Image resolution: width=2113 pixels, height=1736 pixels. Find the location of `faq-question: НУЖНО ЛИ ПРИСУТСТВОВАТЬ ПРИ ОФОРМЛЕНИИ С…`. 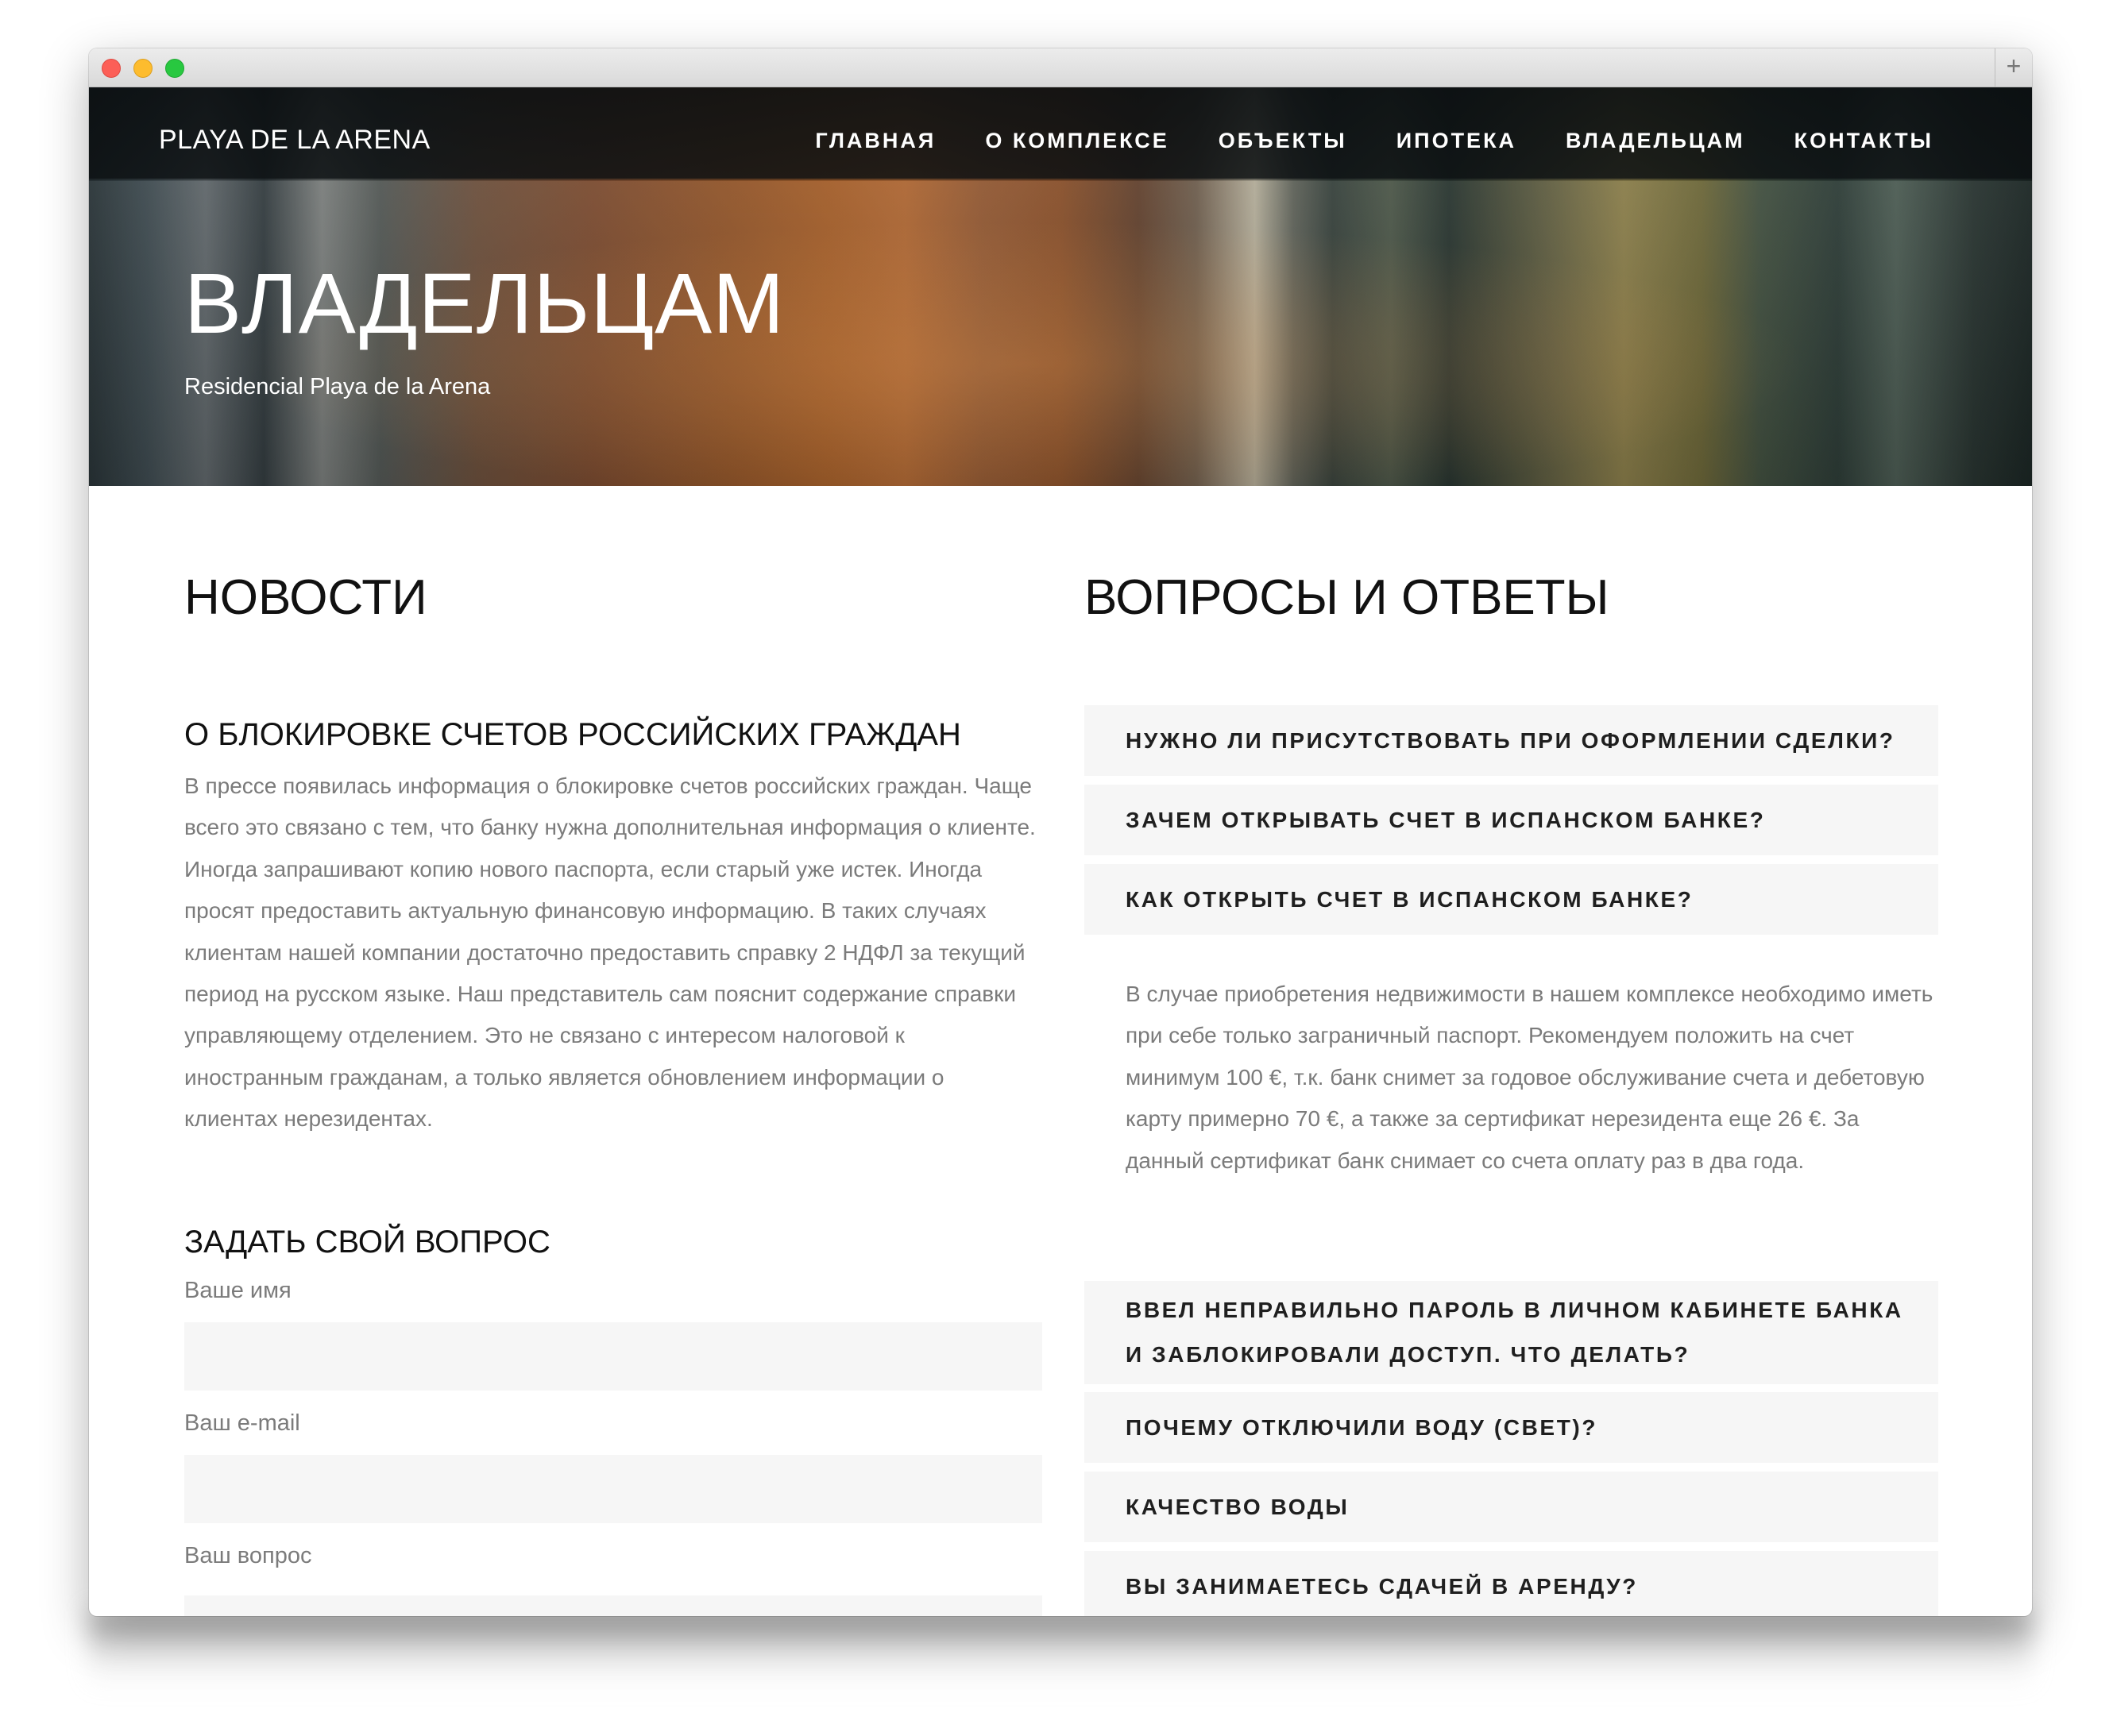

faq-question: НУЖНО ЛИ ПРИСУТСТВОВАТЬ ПРИ ОФОРМЛЕНИИ С… is located at coordinates (1510, 740).